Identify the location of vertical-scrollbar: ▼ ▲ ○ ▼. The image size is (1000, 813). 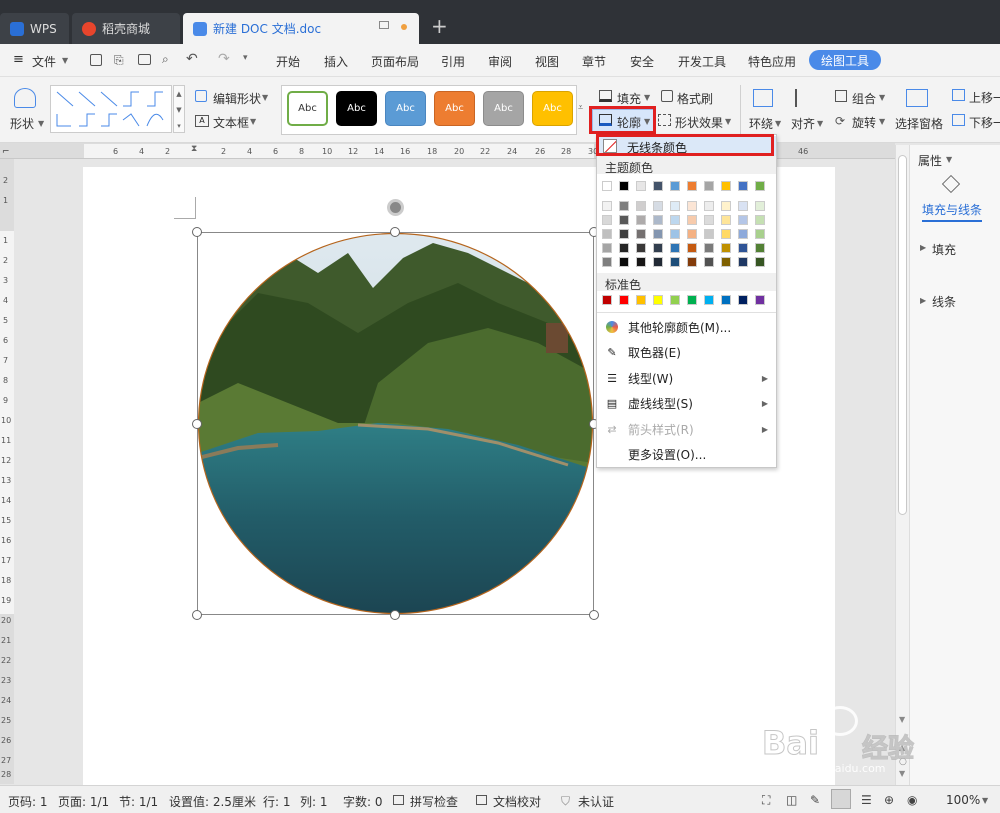
(902, 465).